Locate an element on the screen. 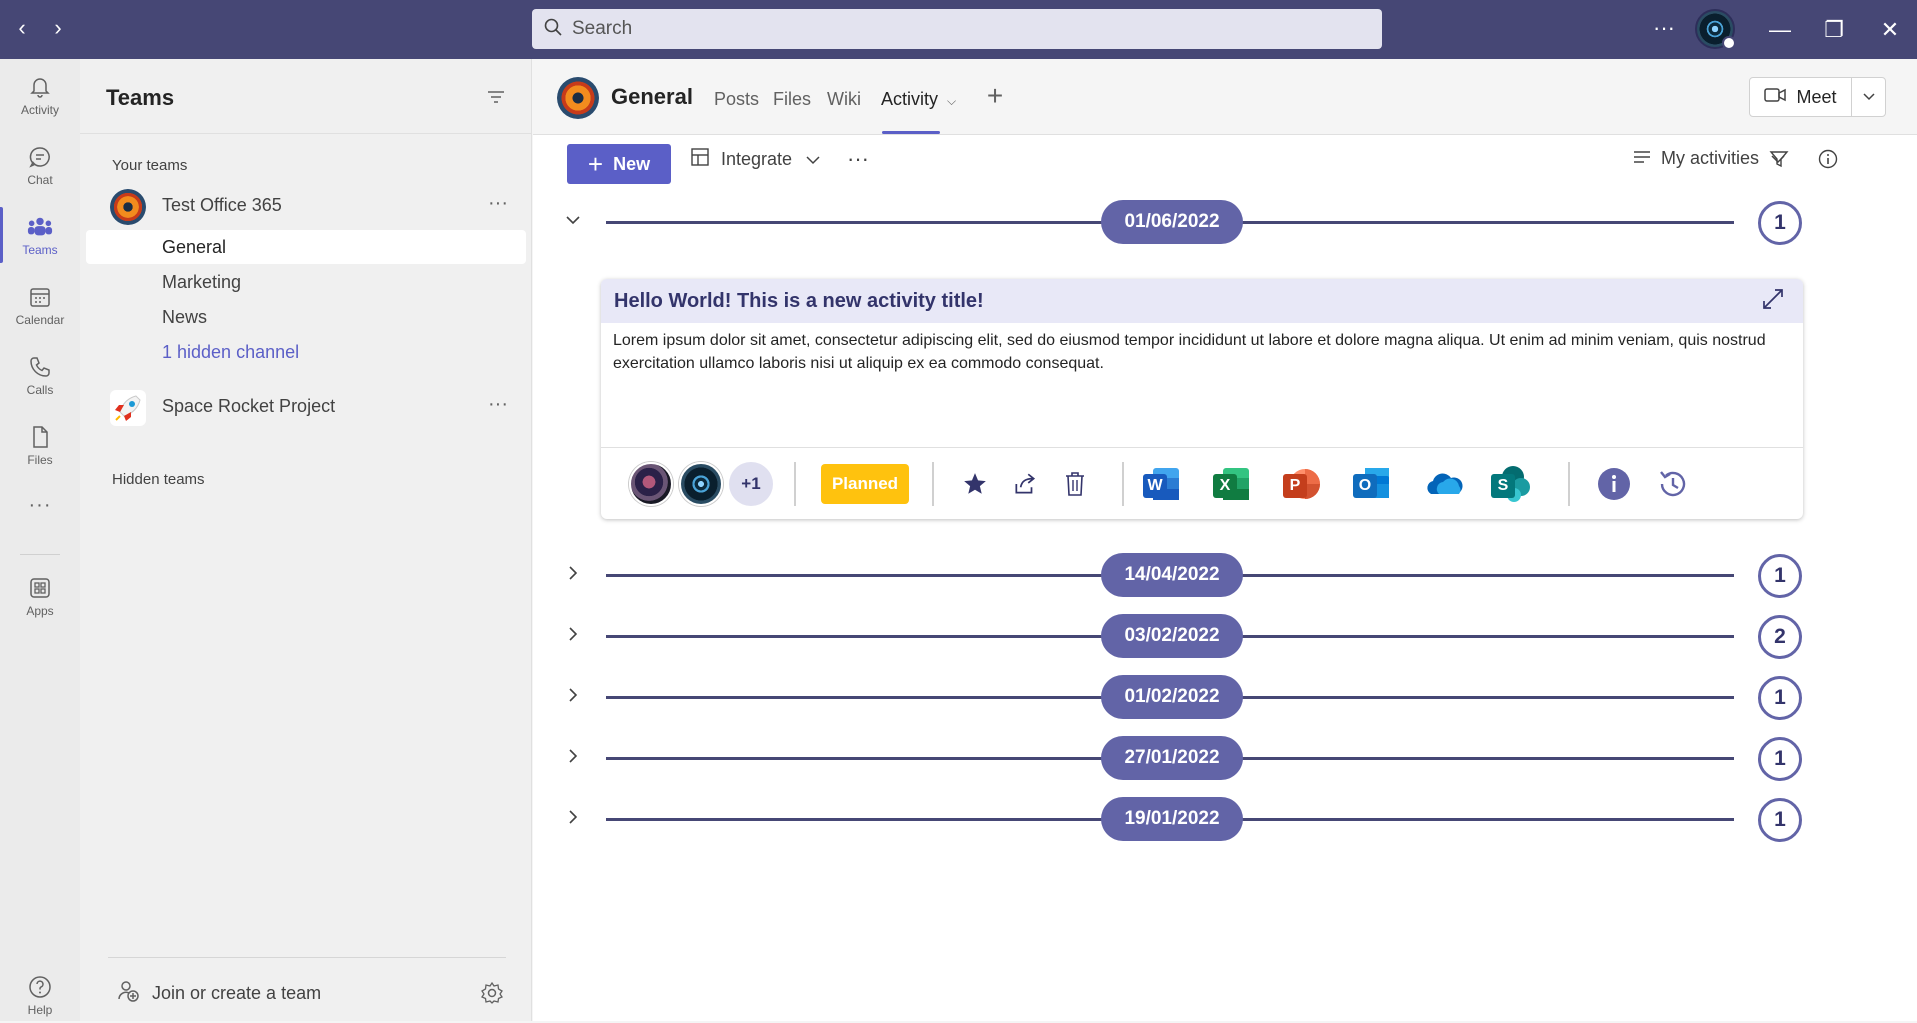 The height and width of the screenshot is (1023, 1917). your-teams-label: Your teams is located at coordinates (150, 165).